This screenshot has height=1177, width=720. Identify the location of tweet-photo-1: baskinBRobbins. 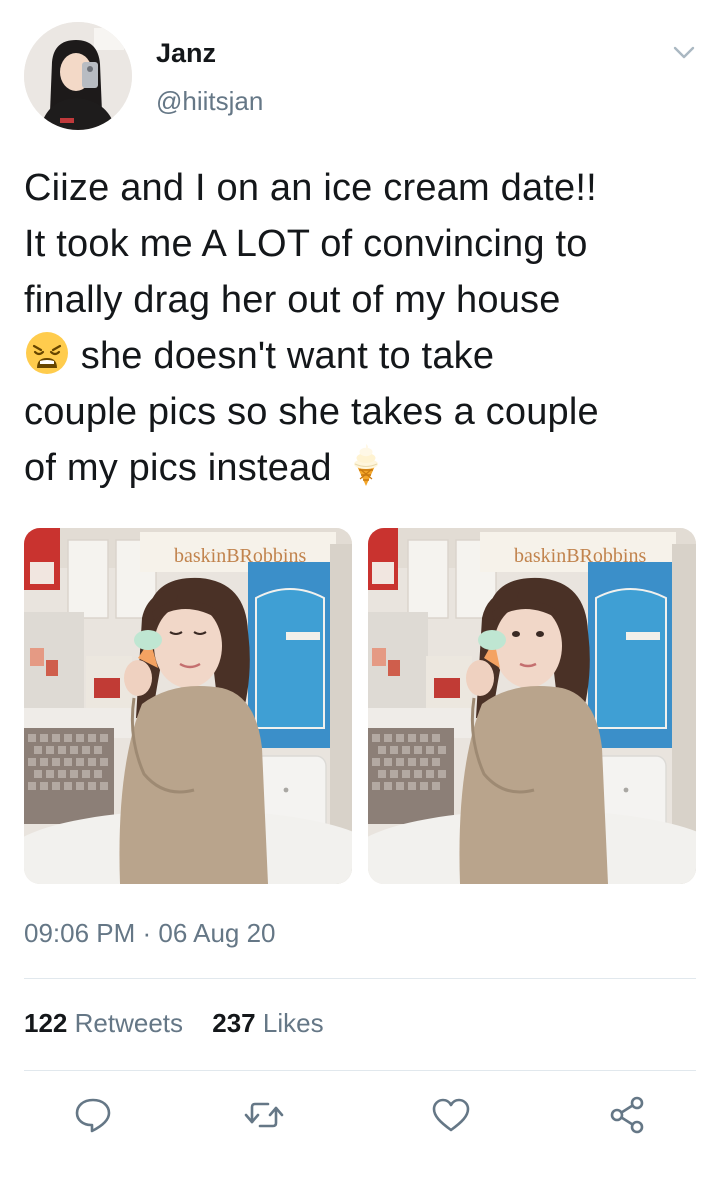
(188, 706).